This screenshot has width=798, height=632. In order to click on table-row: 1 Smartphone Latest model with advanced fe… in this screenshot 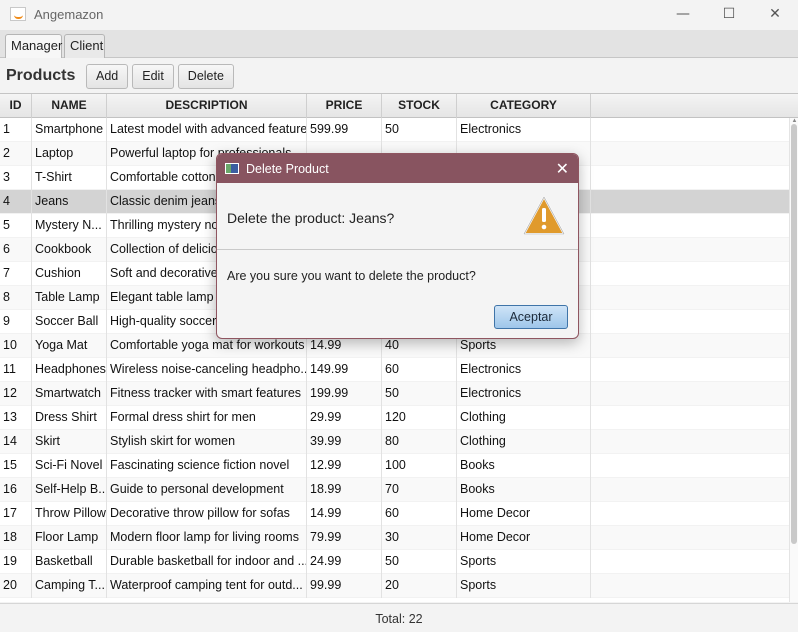, I will do `click(394, 130)`.